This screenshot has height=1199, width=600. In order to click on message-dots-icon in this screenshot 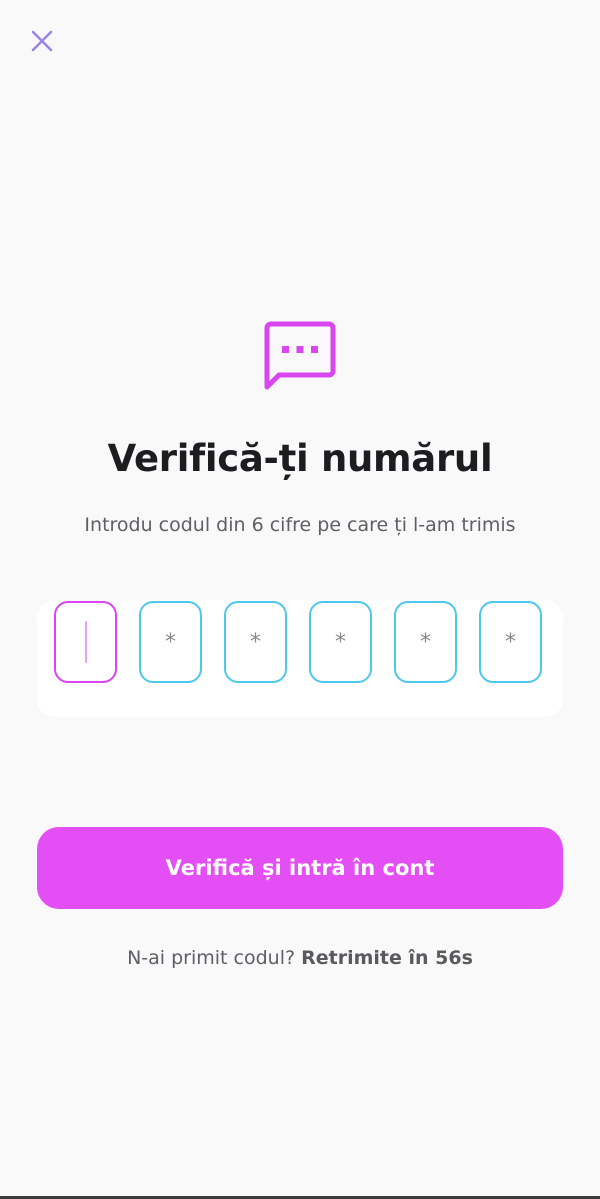, I will do `click(300, 356)`.